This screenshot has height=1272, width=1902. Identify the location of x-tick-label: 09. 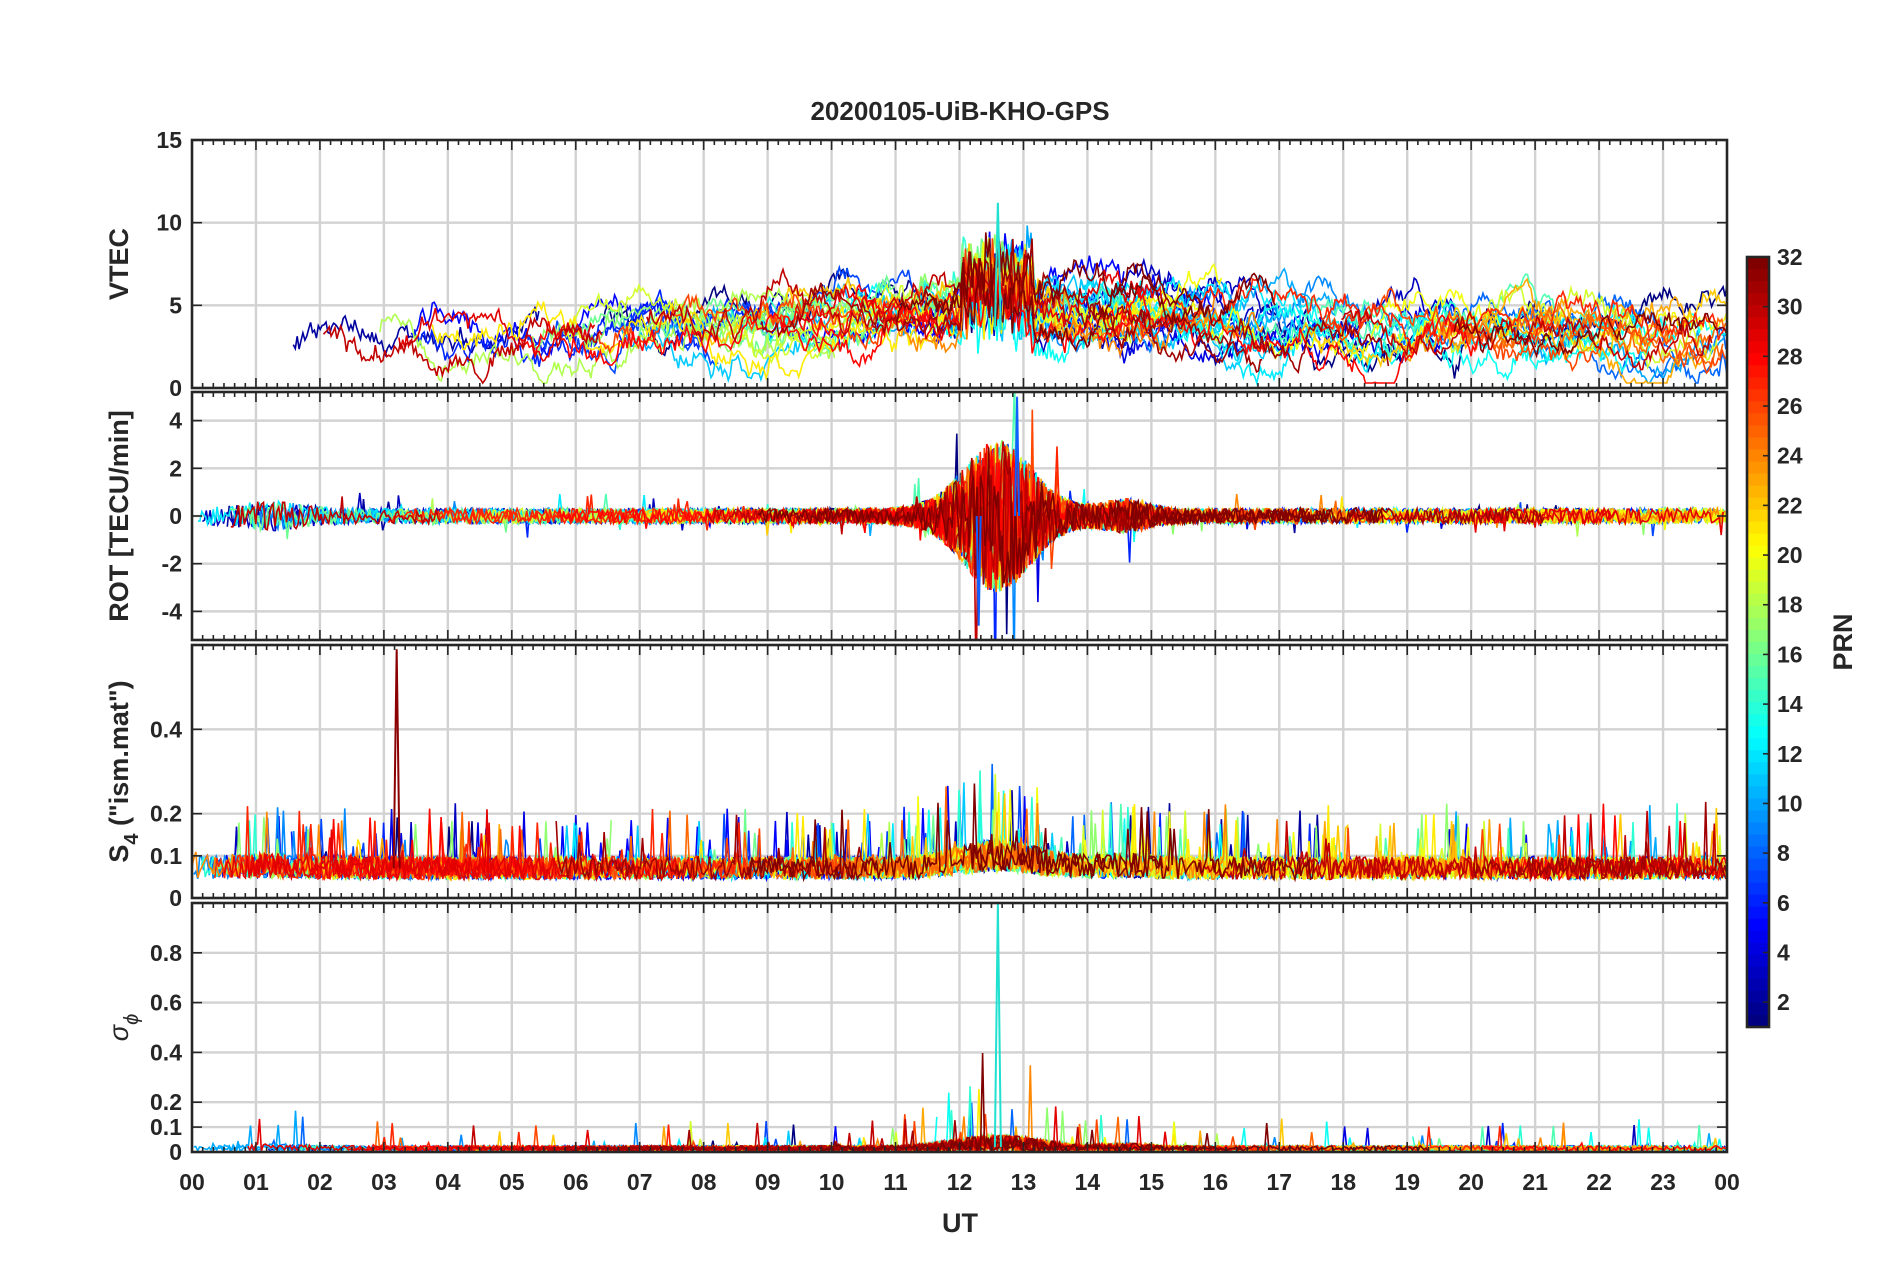
(768, 1182).